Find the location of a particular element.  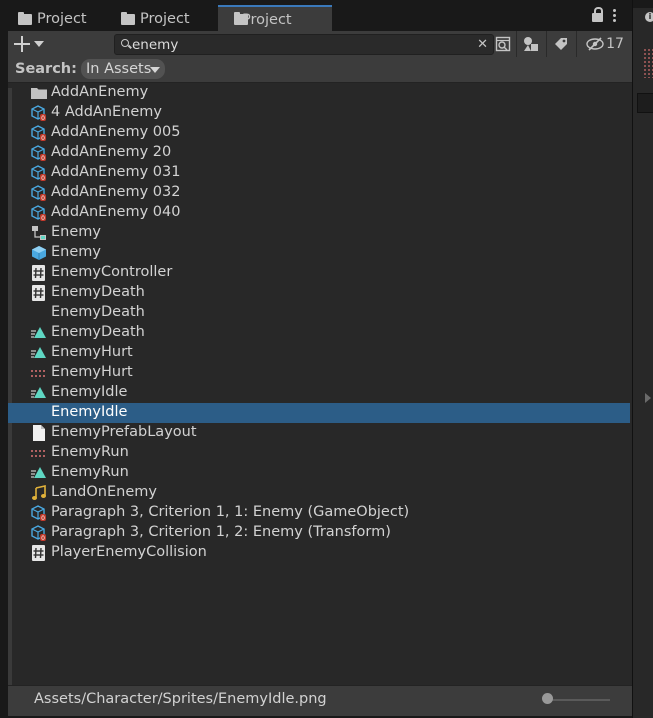

tab-strip: Project Project Project is located at coordinates (316, 16).